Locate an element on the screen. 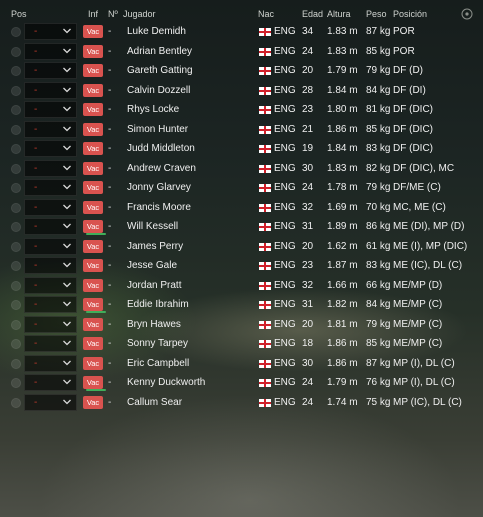  header-age: Edad is located at coordinates (312, 14).